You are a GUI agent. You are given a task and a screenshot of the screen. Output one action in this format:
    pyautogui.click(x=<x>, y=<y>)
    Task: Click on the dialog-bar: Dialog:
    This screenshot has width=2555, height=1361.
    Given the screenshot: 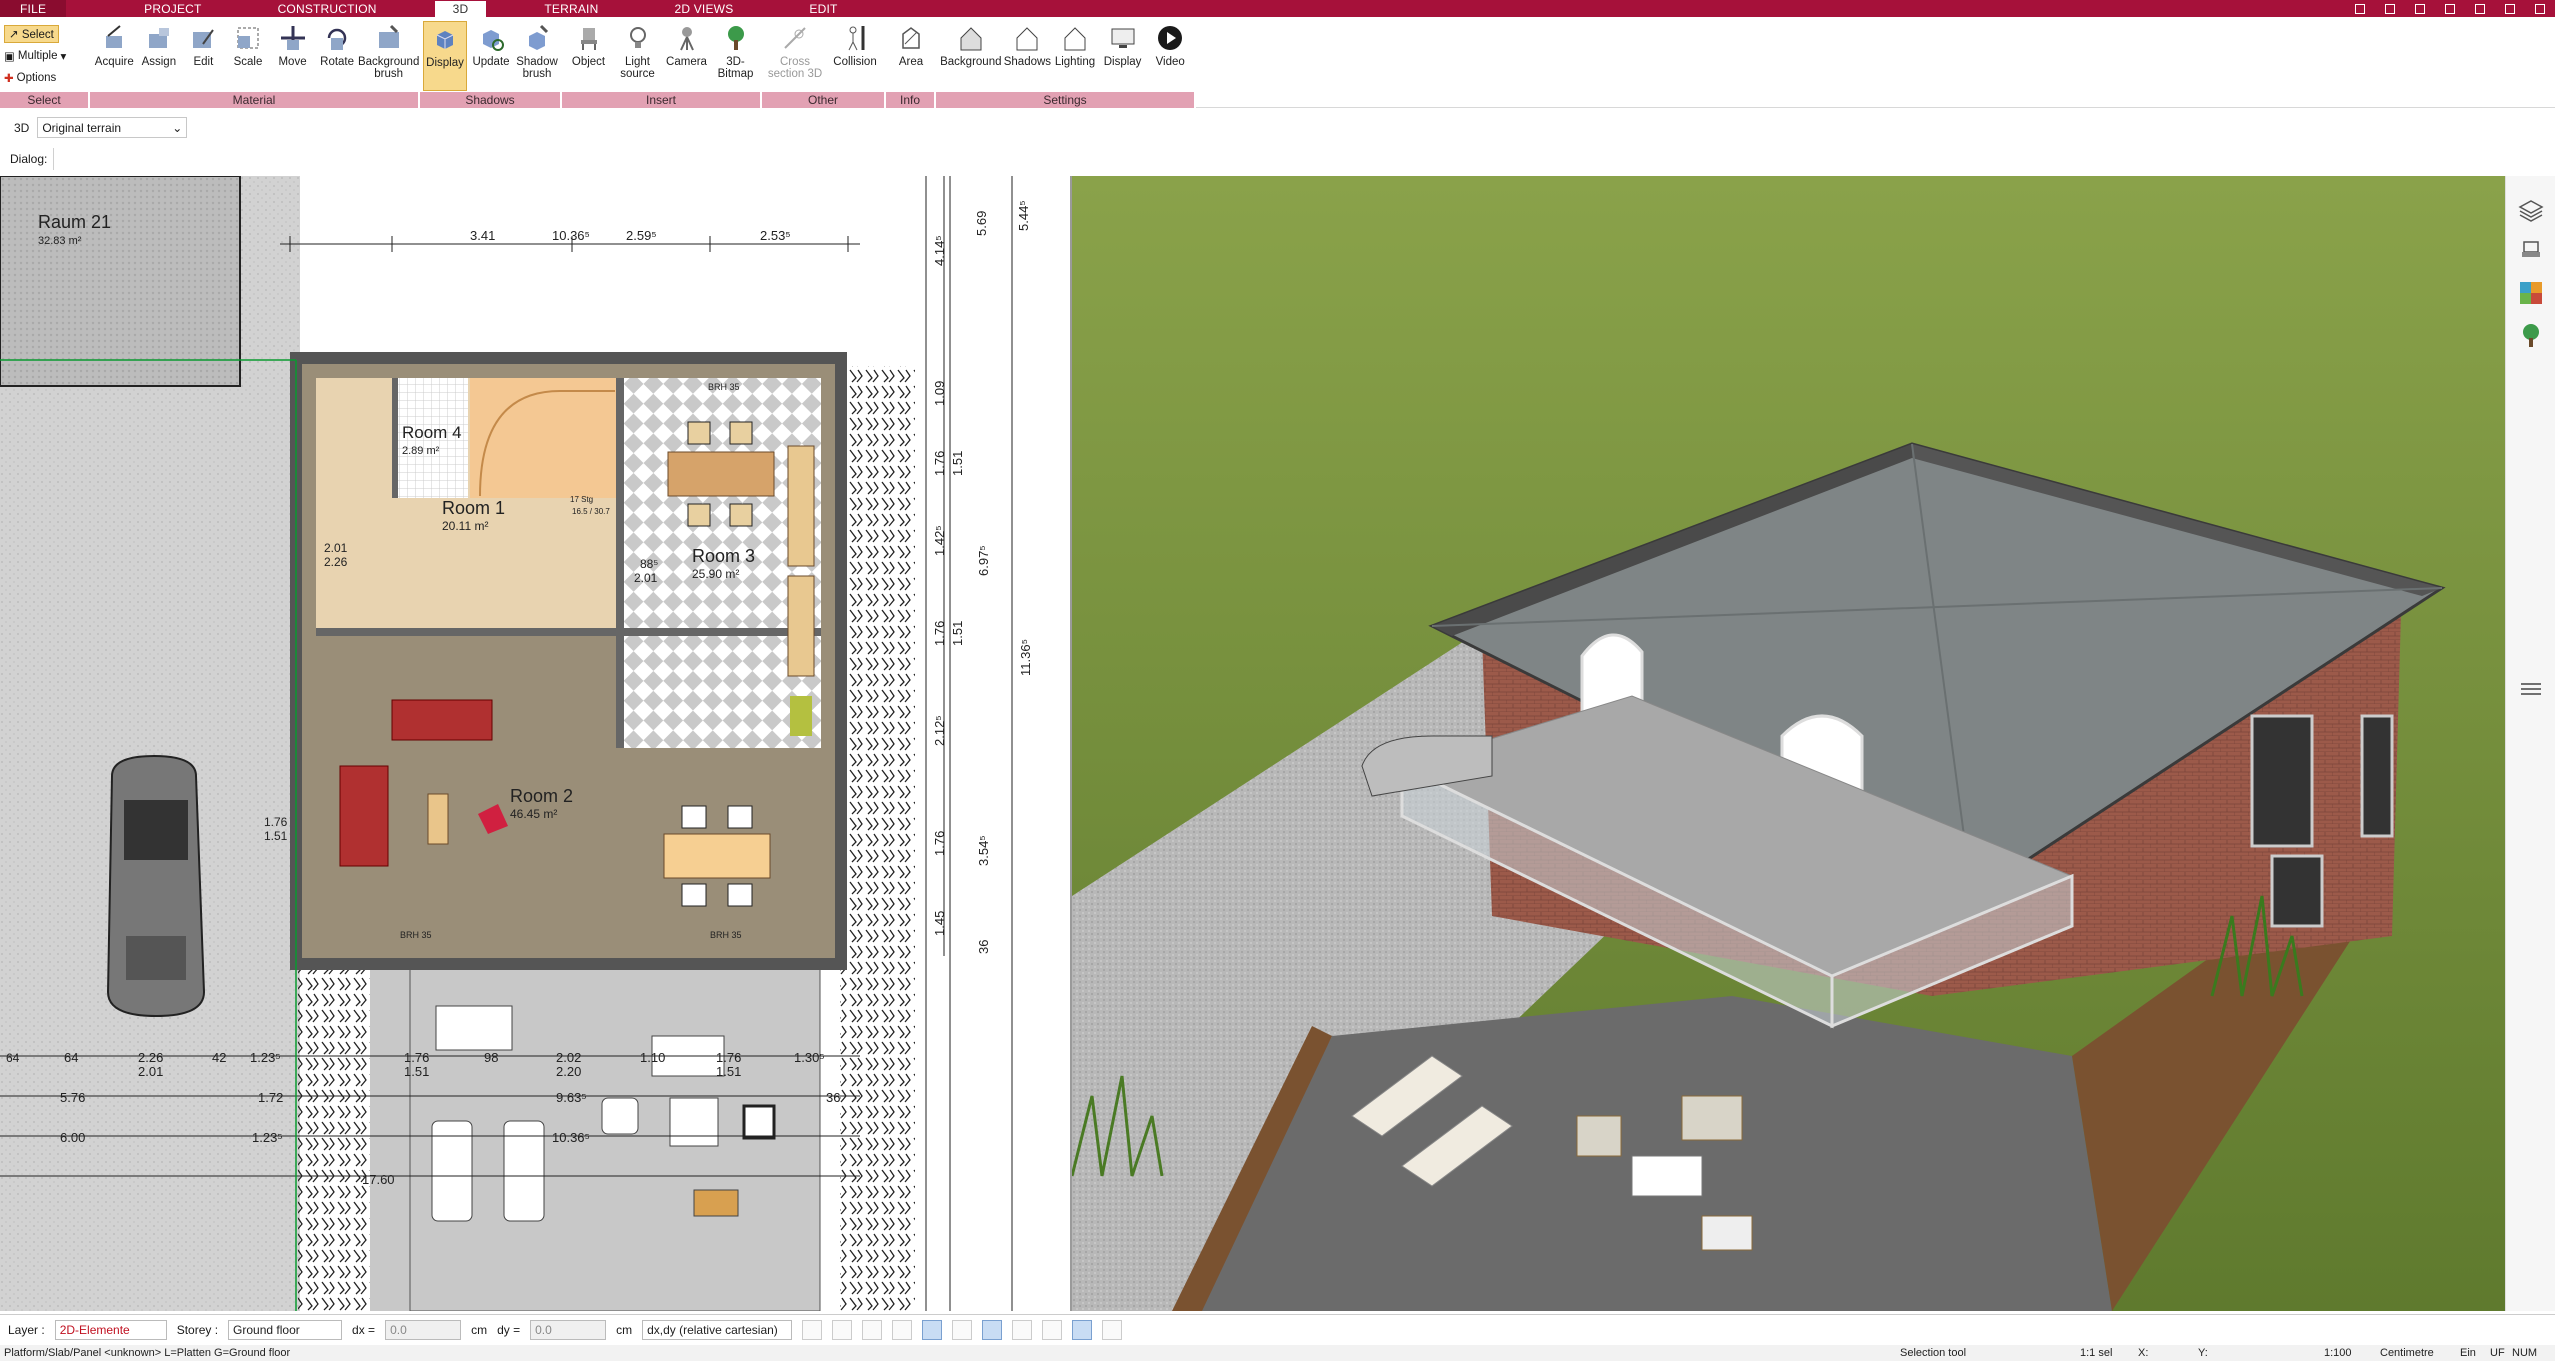 What is the action you would take?
    pyautogui.click(x=1277, y=159)
    